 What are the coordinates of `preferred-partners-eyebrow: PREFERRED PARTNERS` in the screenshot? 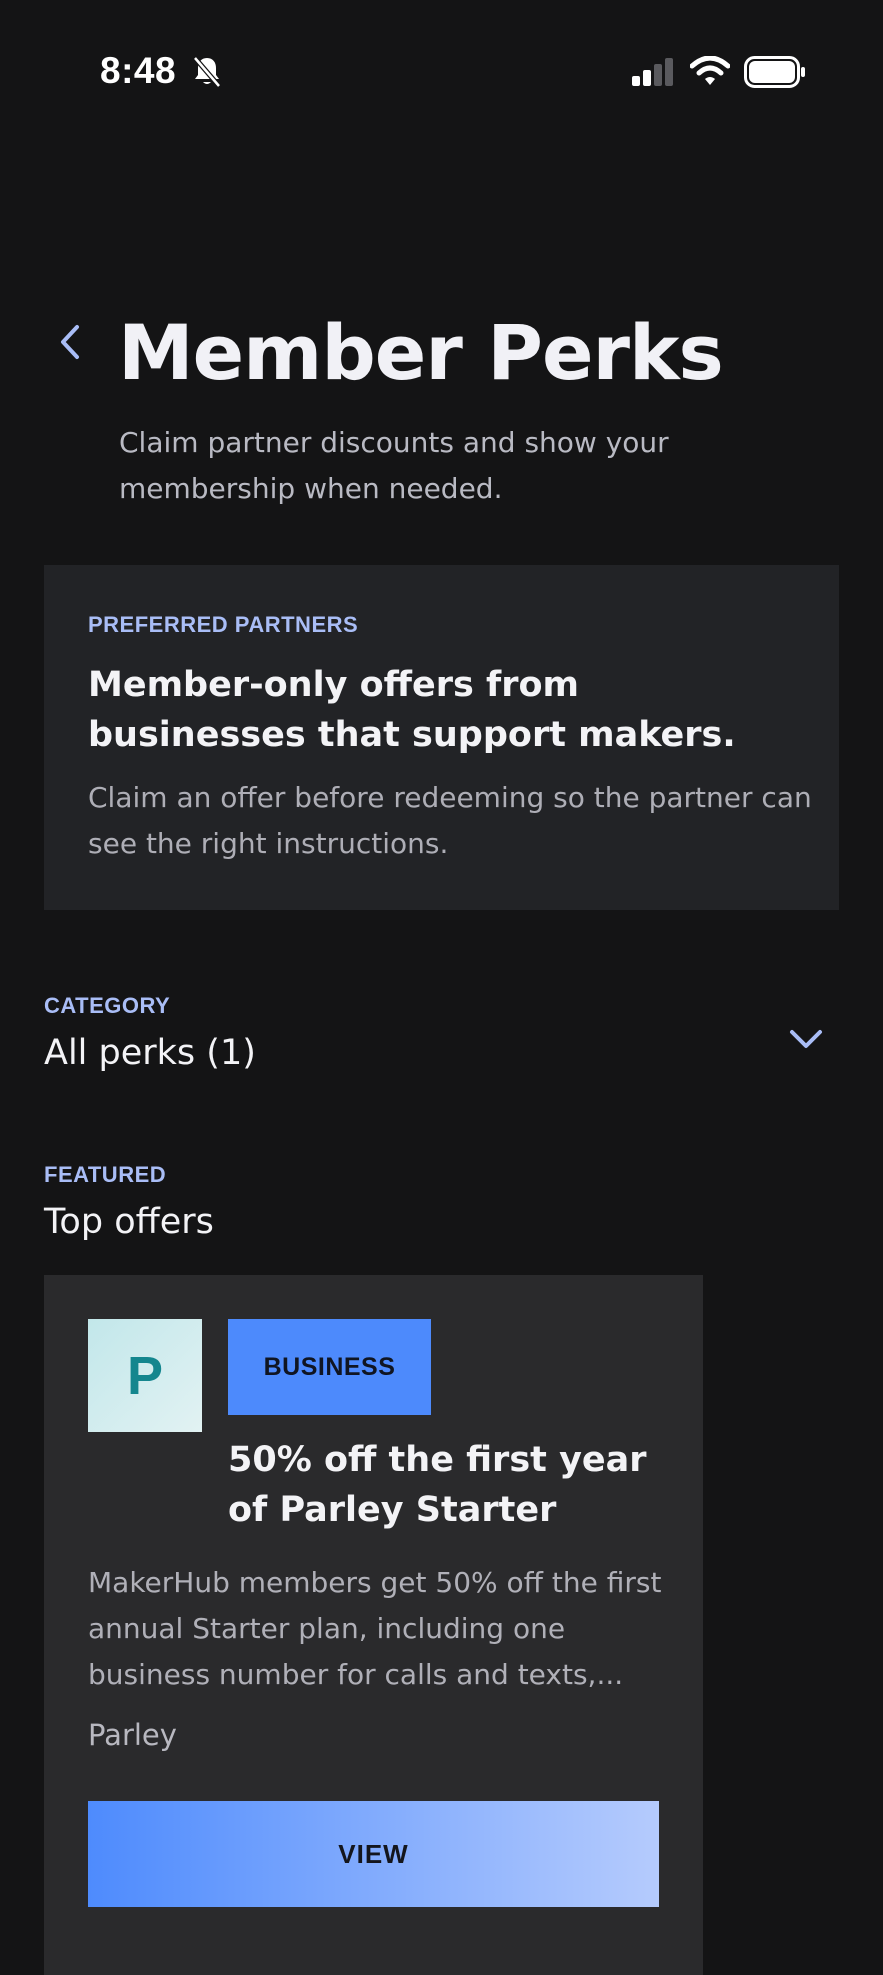 It's located at (223, 624).